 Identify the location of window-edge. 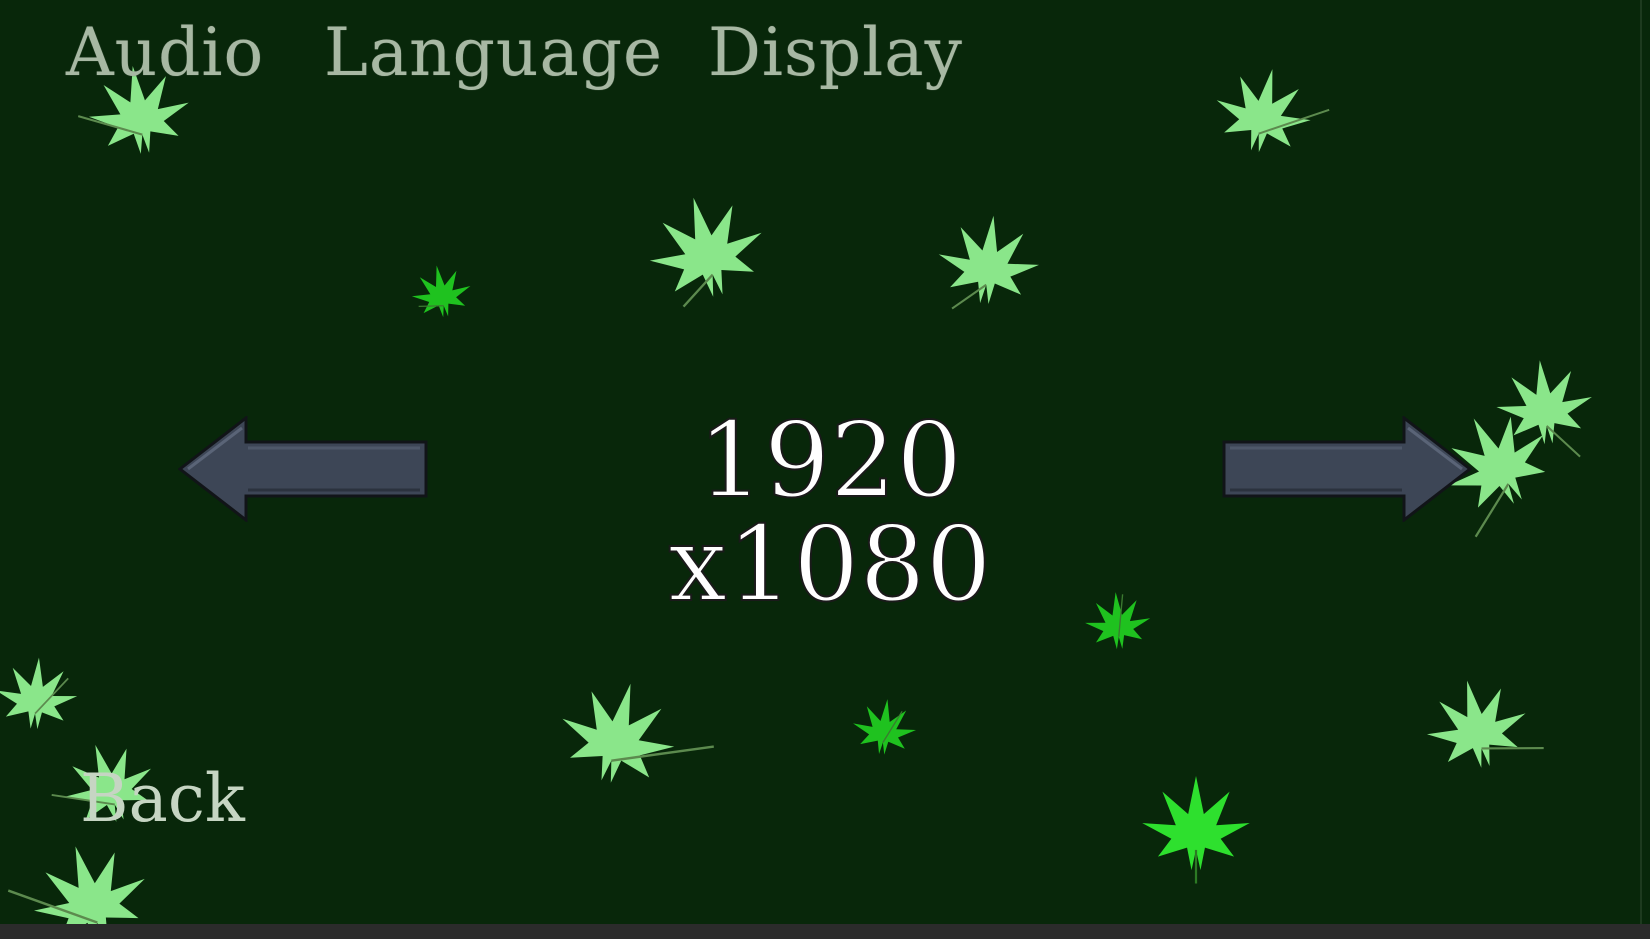
(1641, 462).